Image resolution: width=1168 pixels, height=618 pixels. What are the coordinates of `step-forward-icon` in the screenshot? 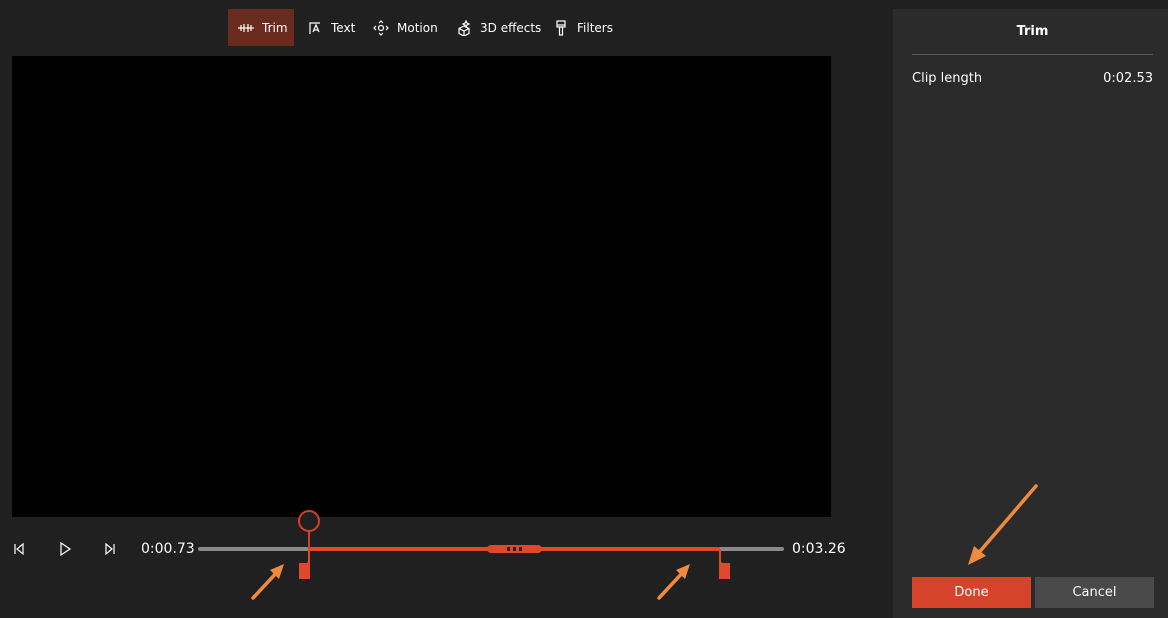 It's located at (110, 549).